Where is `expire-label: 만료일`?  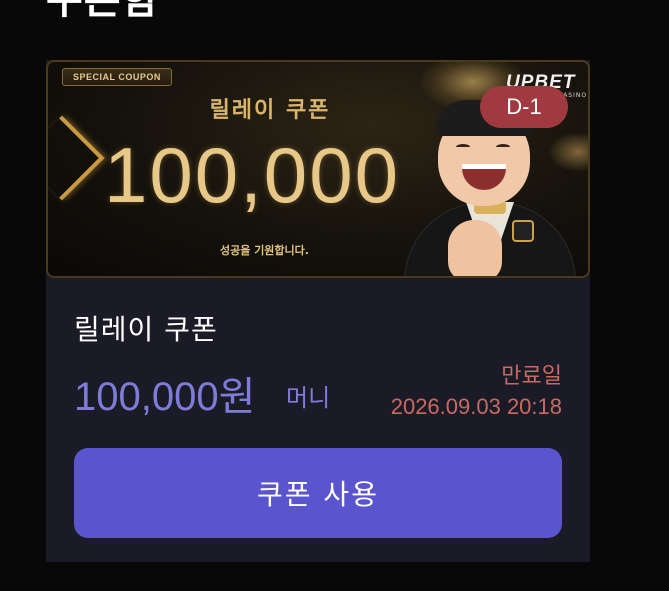
expire-label: 만료일 is located at coordinates (531, 376).